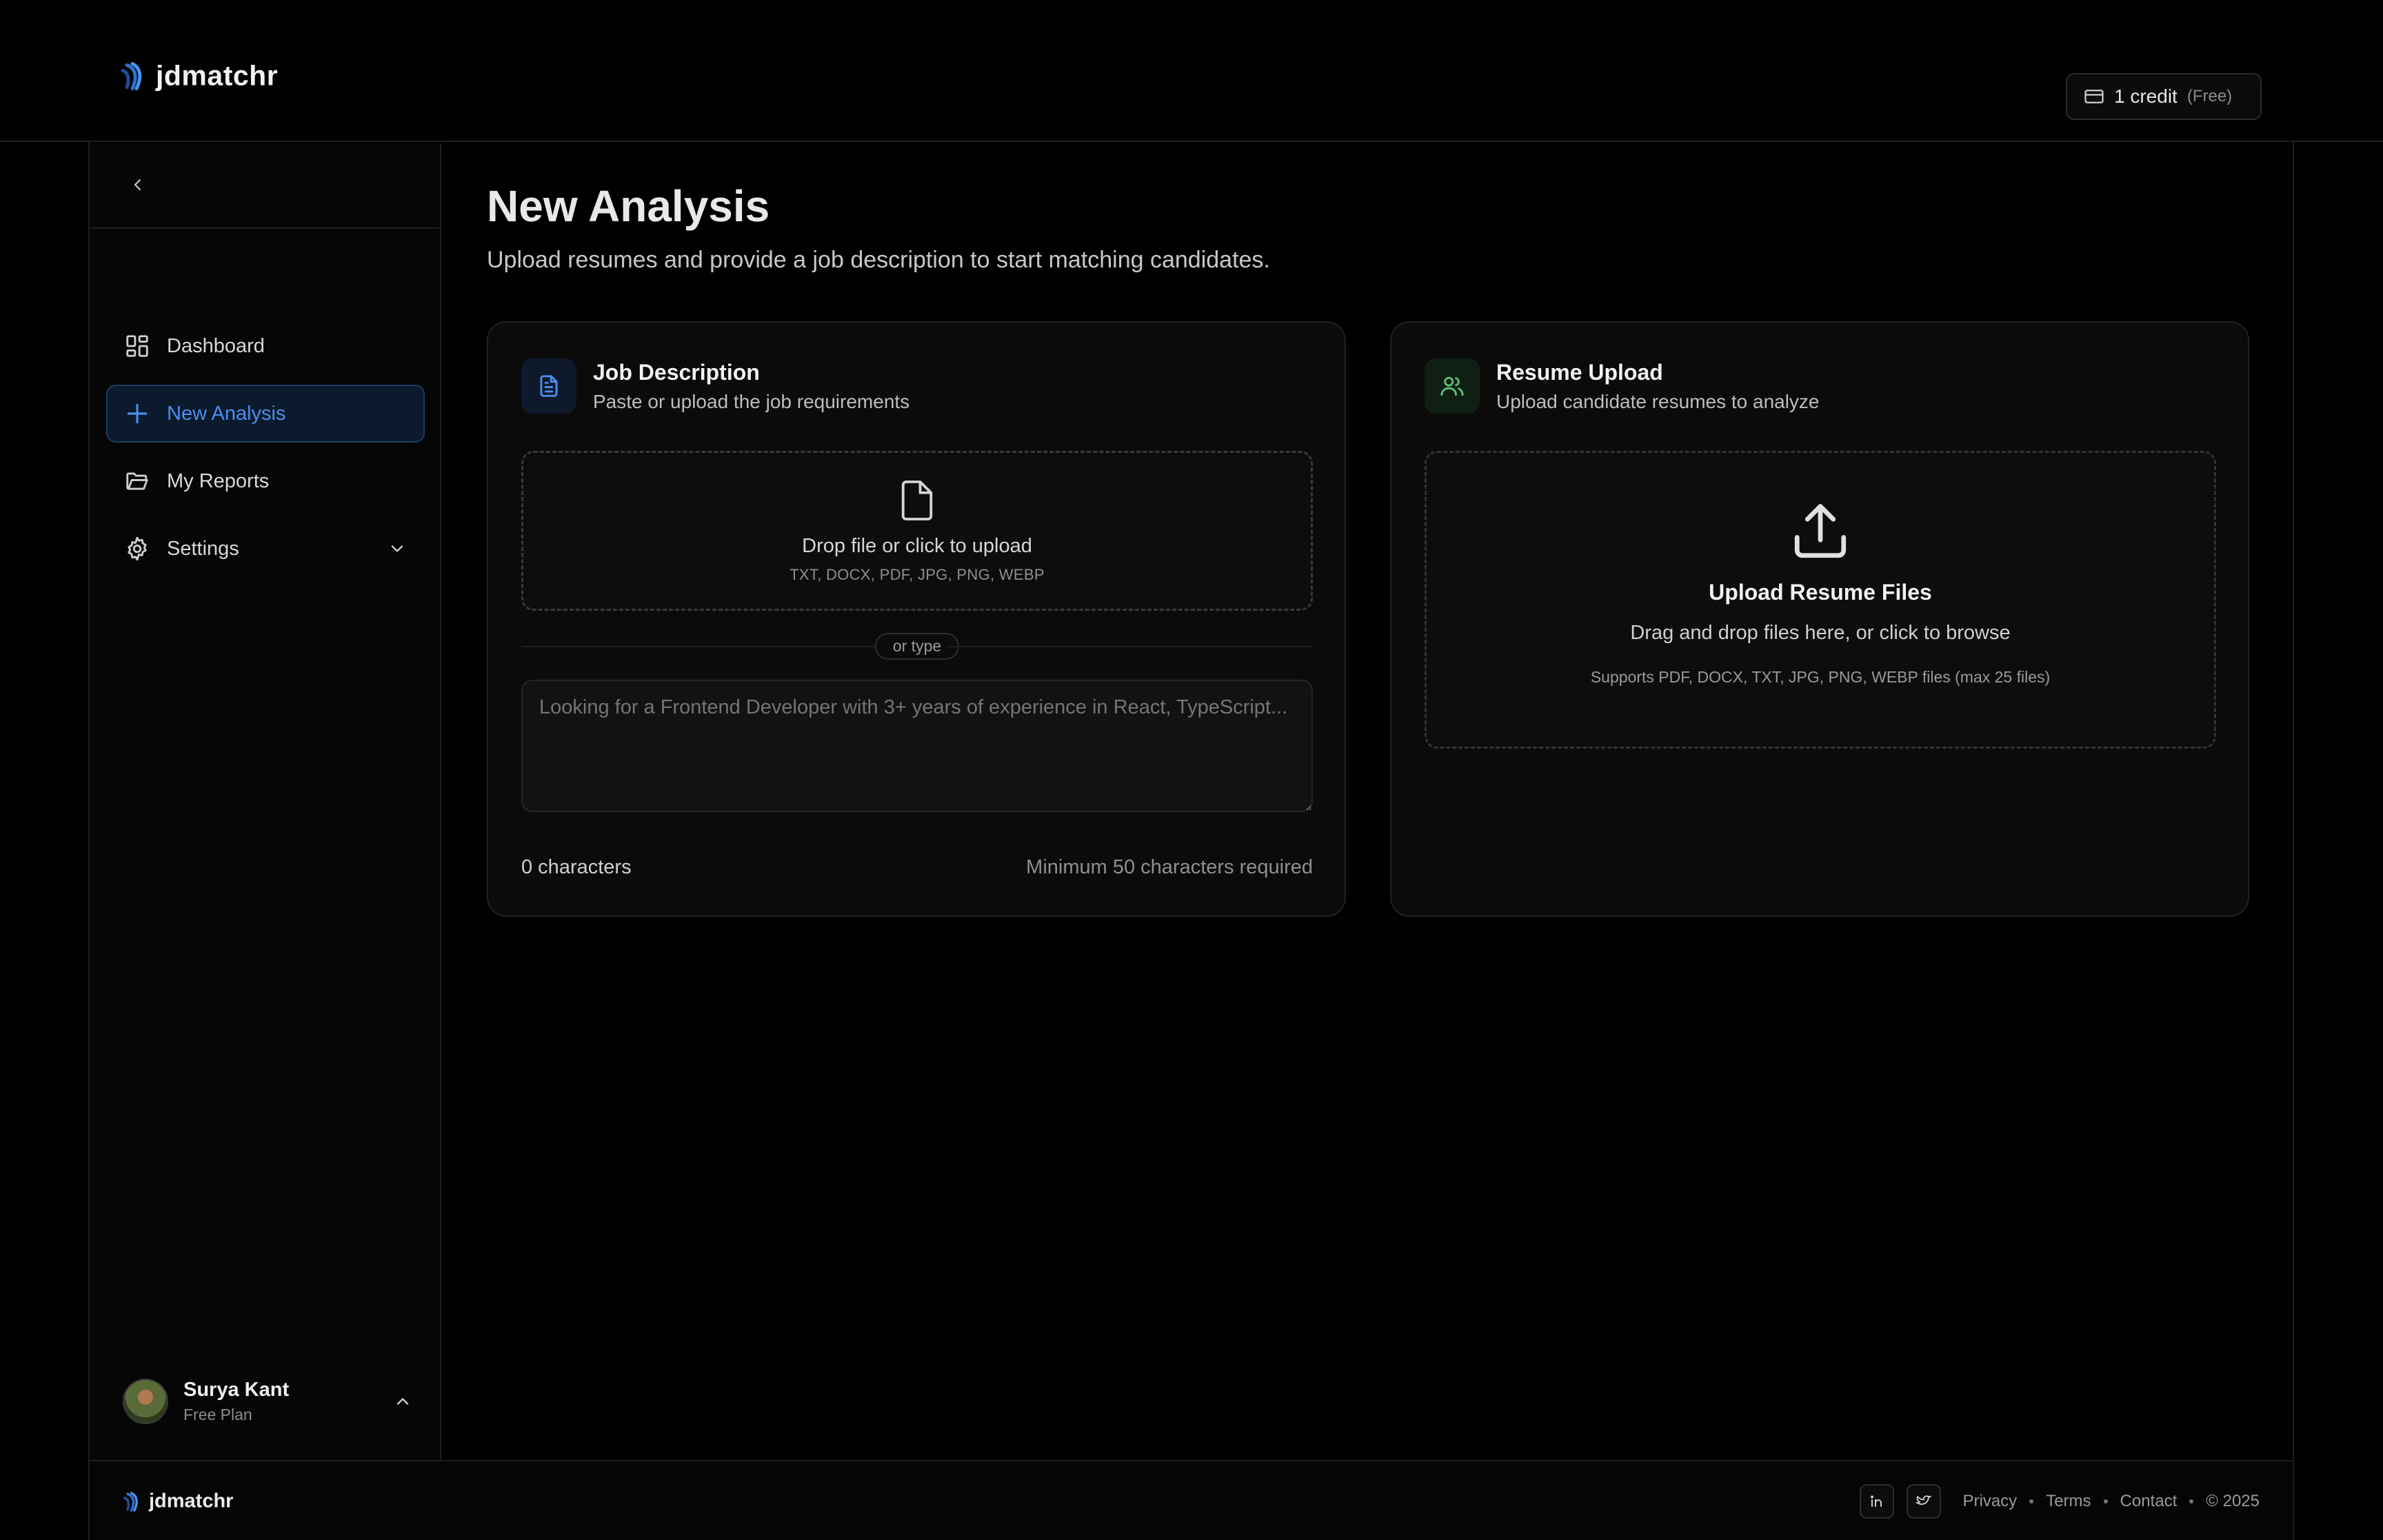  Describe the element at coordinates (217, 1415) in the screenshot. I see `user-plan: Free Plan` at that location.